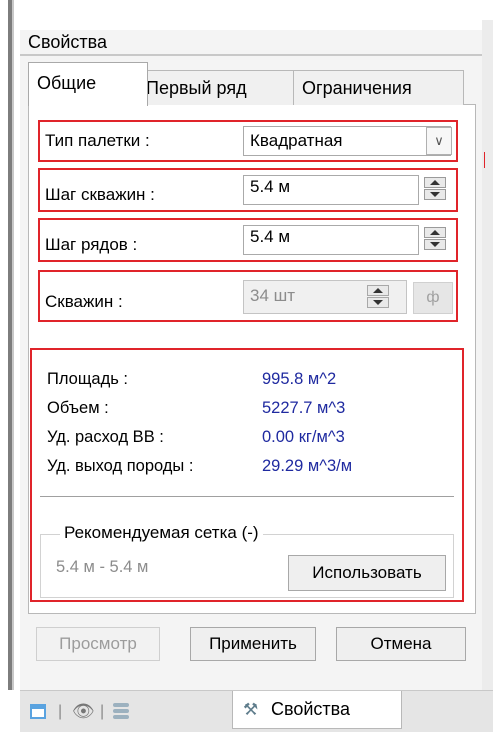 This screenshot has width=493, height=732. What do you see at coordinates (98, 644) in the screenshot?
I see `preview-button: Просмотр` at bounding box center [98, 644].